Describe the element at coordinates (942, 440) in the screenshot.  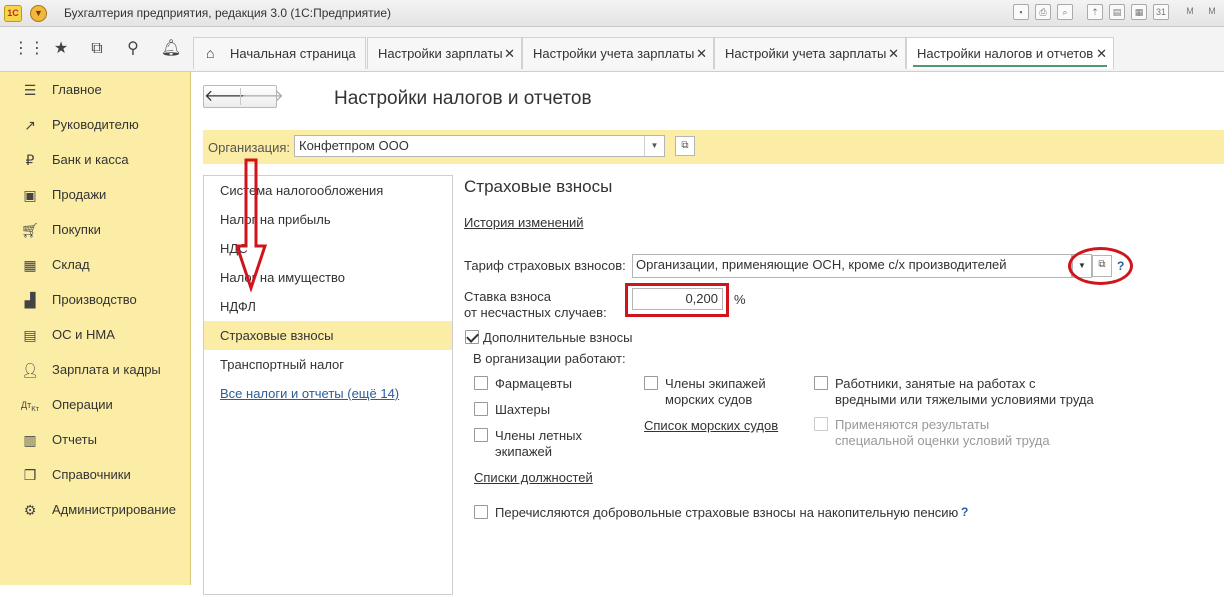
I see `special-assessment-label-line2: специальной оценки условий труда` at that location.